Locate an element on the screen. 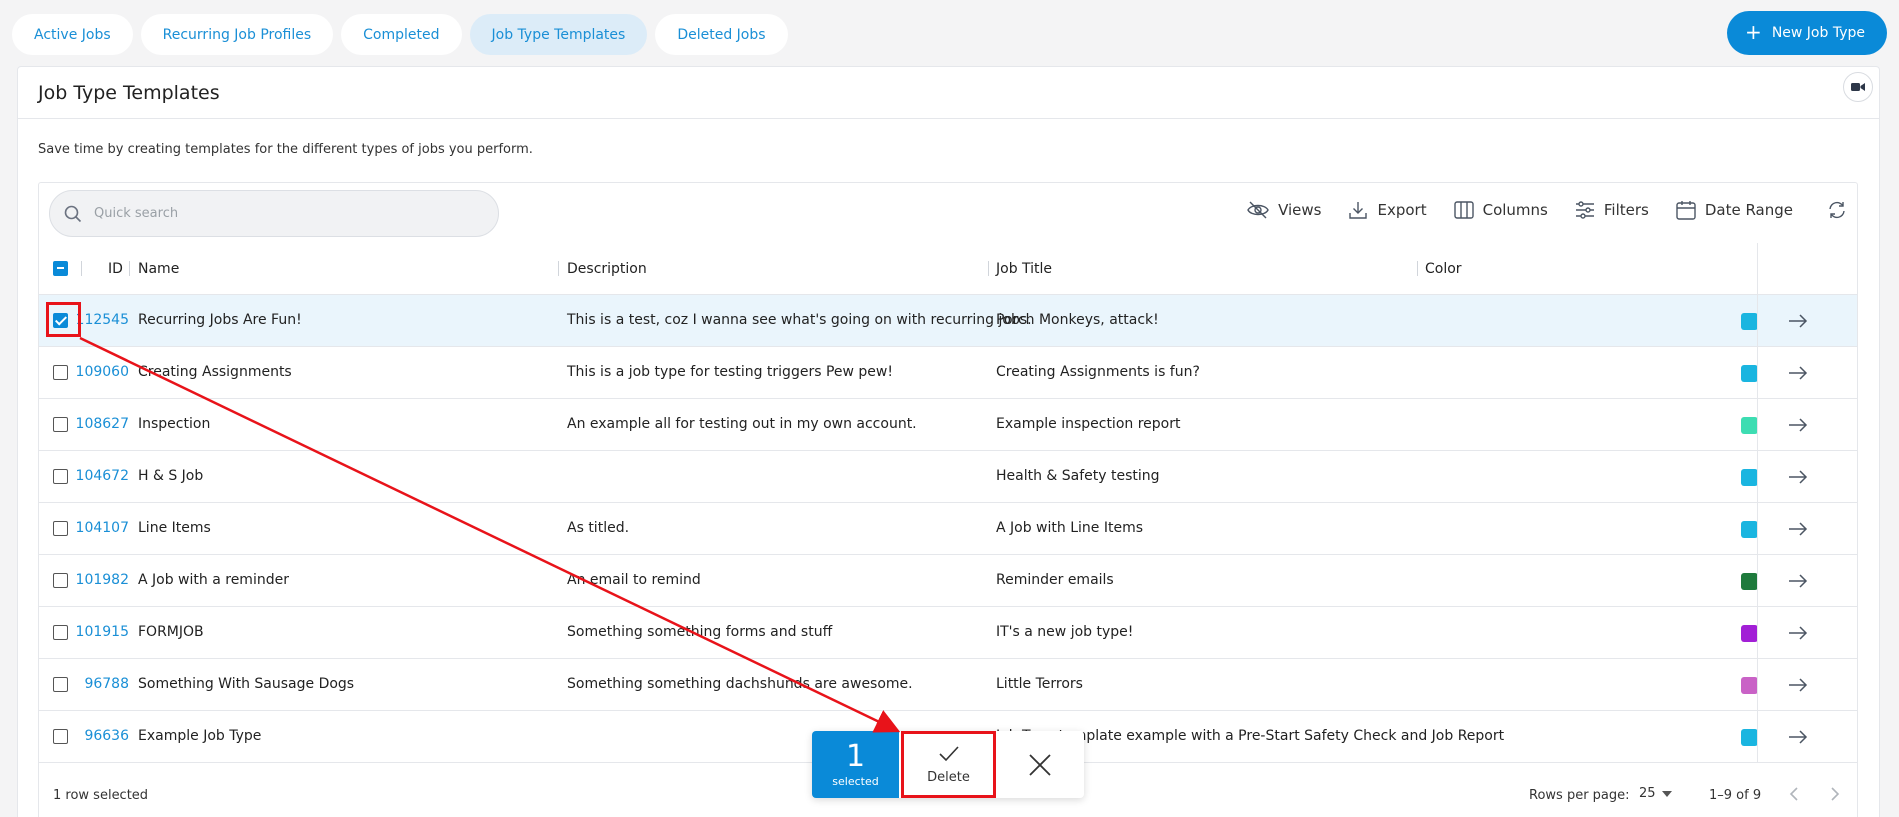  checkmark-icon is located at coordinates (948, 754).